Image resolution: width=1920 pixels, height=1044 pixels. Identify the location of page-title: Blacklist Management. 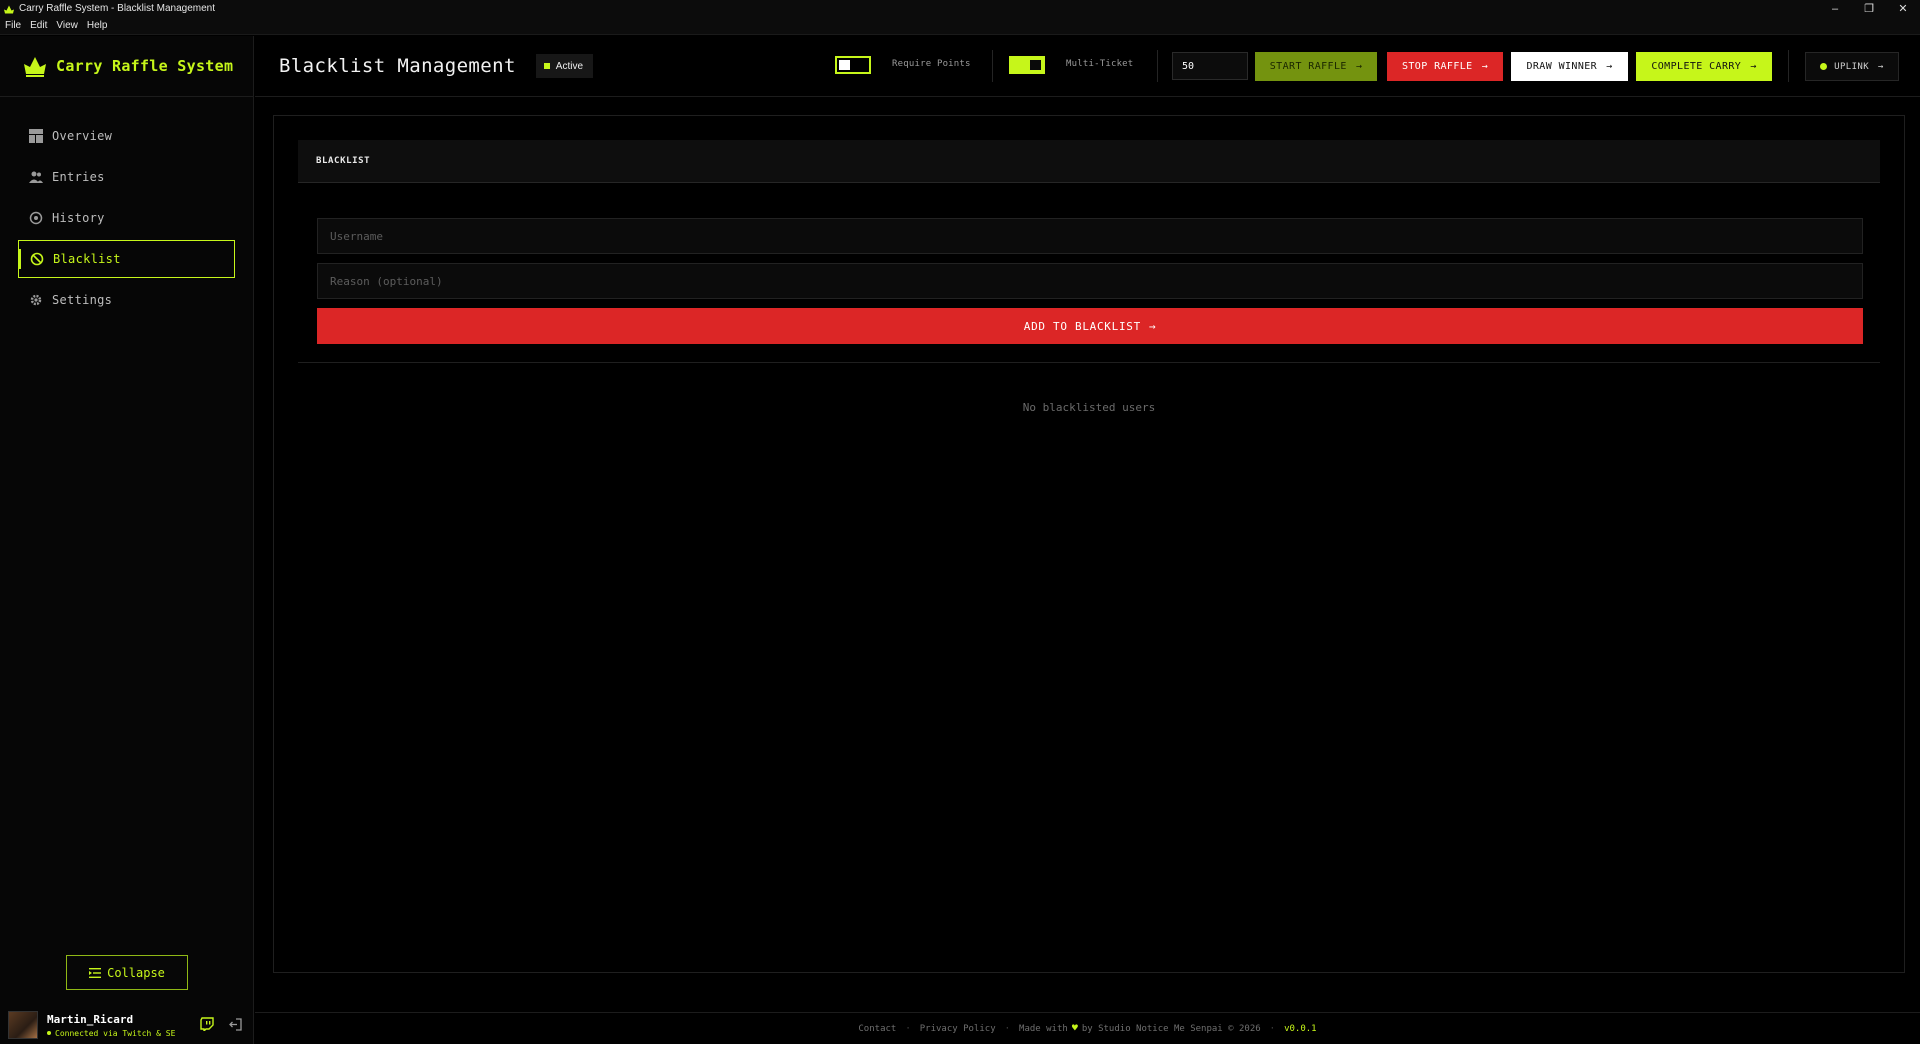
(397, 66).